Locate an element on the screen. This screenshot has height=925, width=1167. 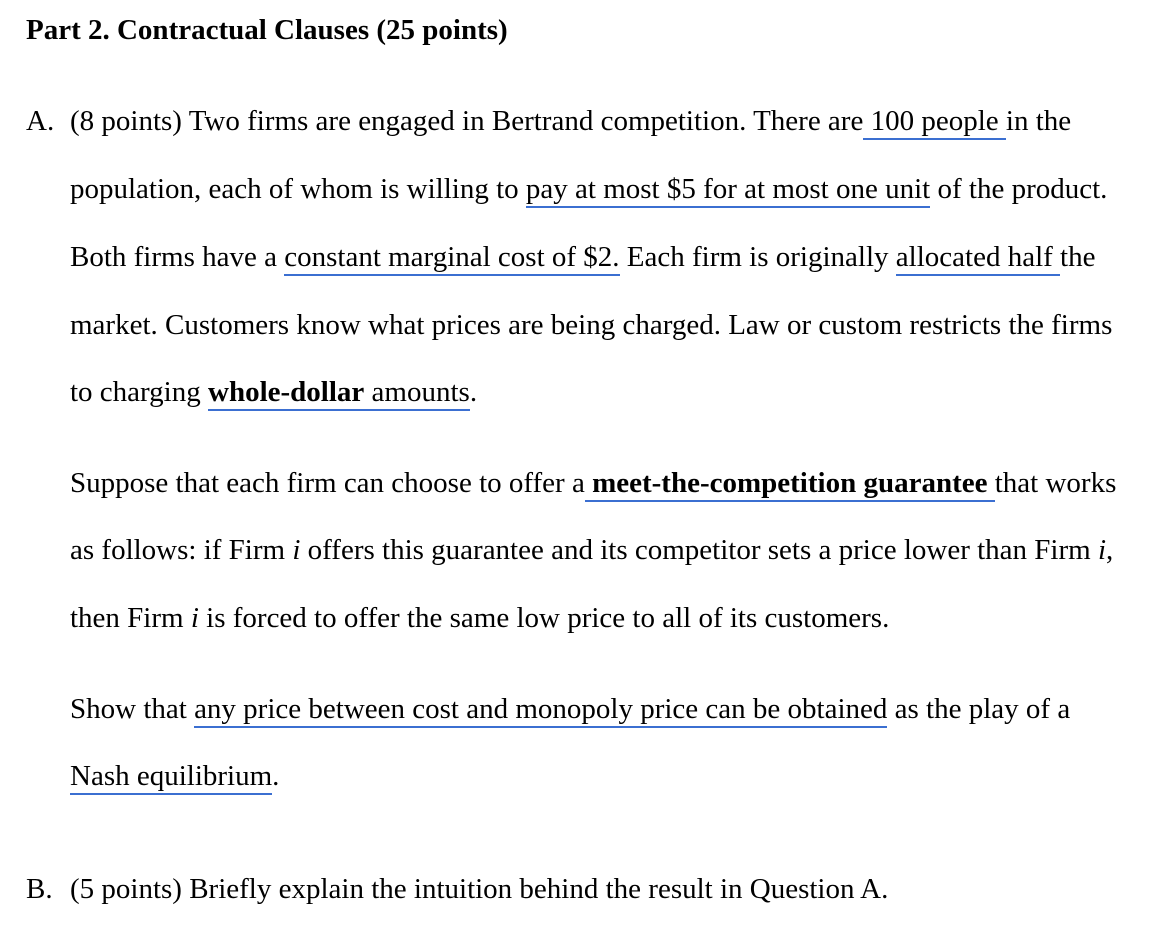
text-span: population, each of whom is willing to is located at coordinates (298, 189).